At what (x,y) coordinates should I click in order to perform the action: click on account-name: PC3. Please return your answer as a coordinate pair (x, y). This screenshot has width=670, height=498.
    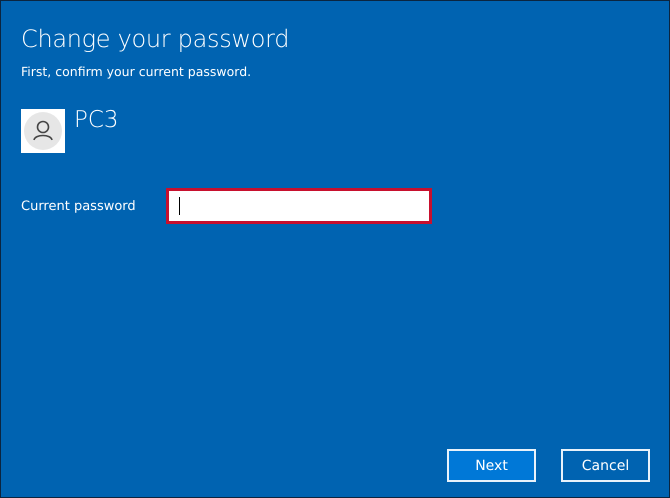
    Looking at the image, I should click on (96, 120).